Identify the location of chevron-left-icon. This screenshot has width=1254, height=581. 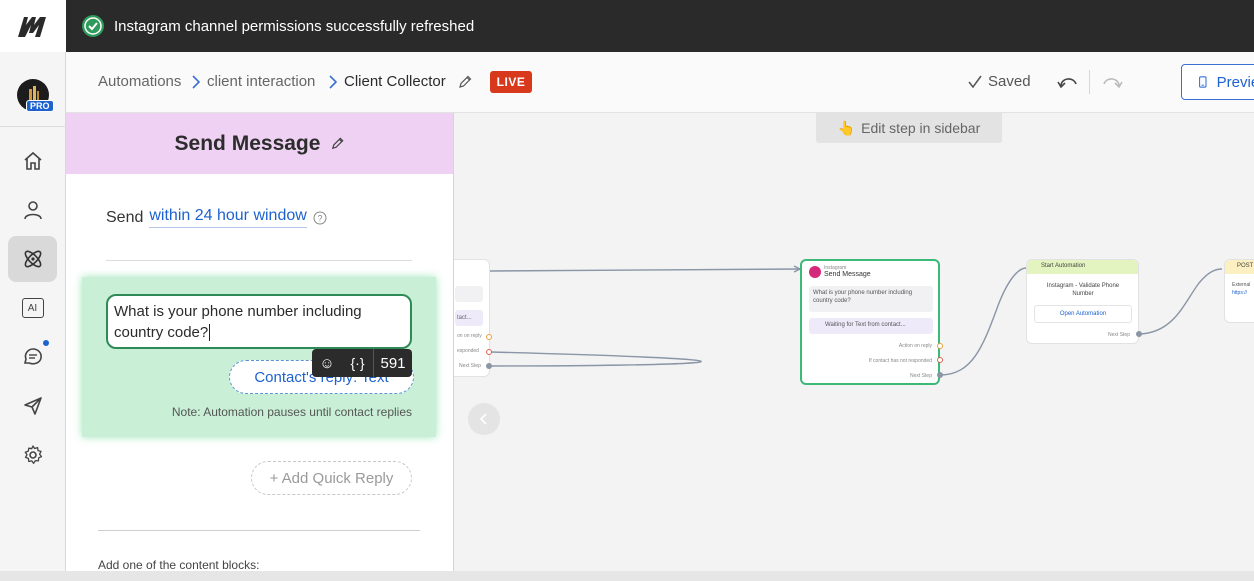
(483, 419).